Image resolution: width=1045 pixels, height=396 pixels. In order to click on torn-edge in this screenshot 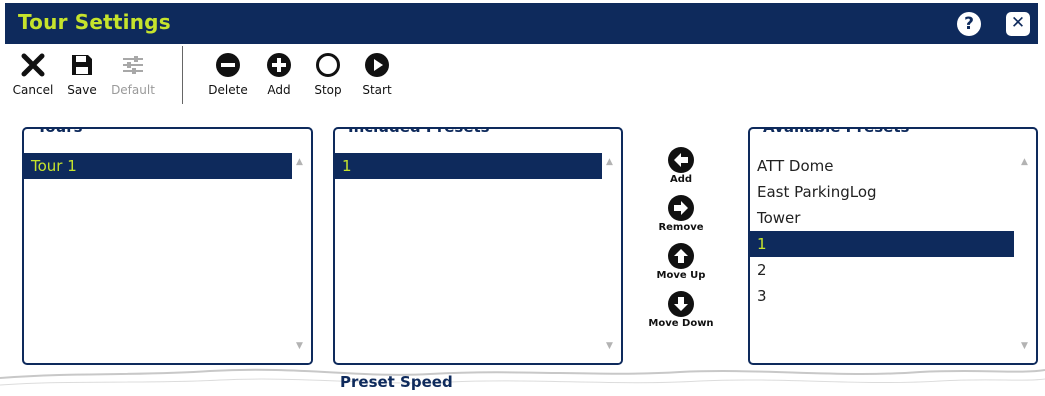, I will do `click(522, 382)`.